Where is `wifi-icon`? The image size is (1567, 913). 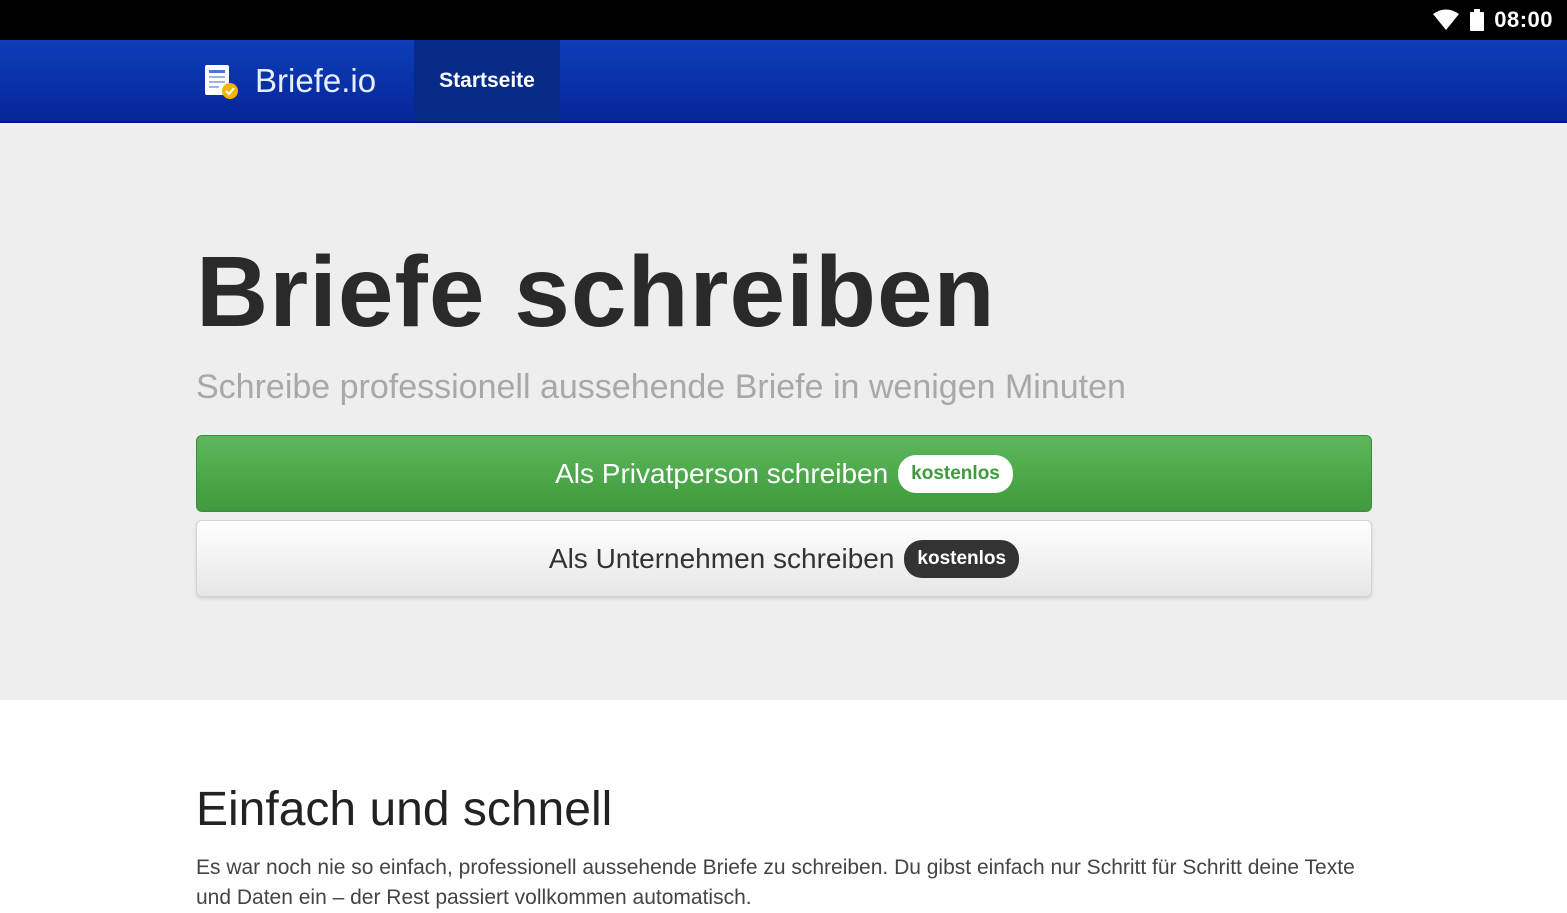
wifi-icon is located at coordinates (1446, 19).